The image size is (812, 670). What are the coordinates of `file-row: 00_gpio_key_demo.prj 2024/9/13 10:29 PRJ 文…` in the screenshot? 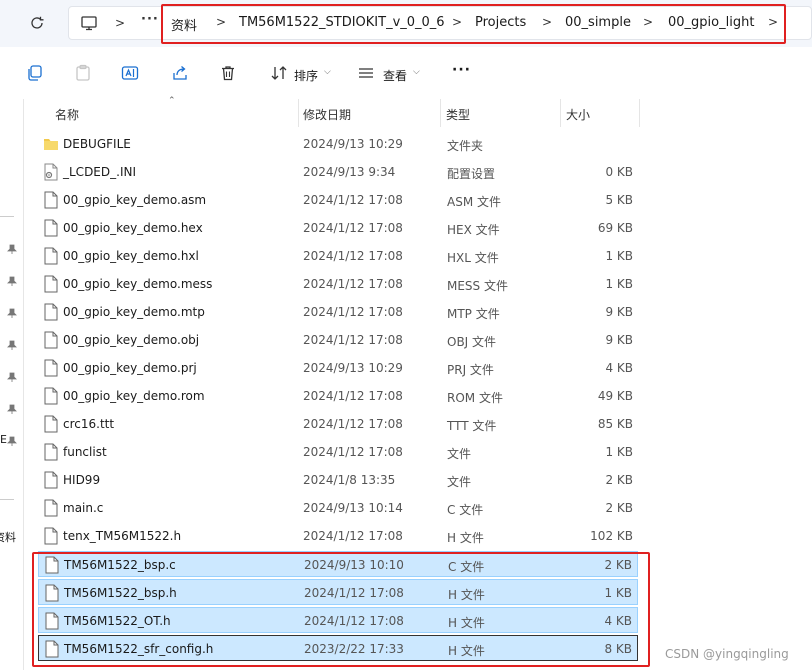 It's located at (338, 368).